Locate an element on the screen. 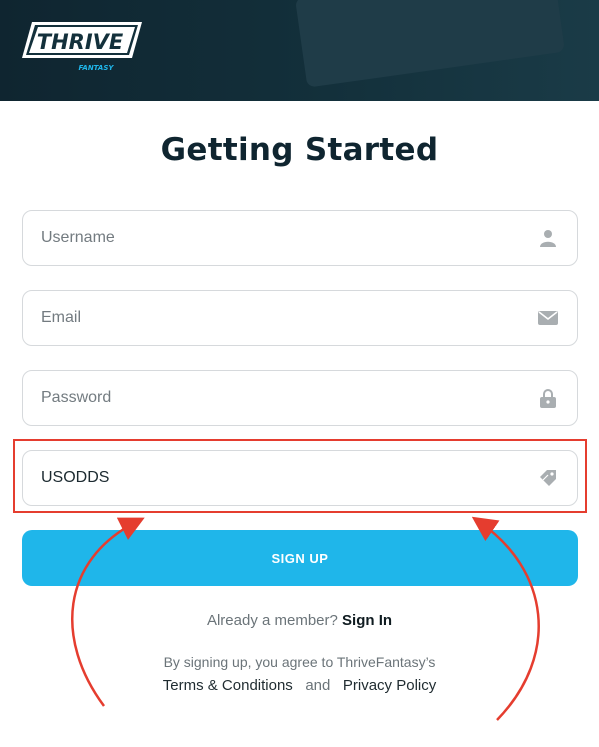 The image size is (599, 747). member-prompt: Already a member? Sign In is located at coordinates (299, 620).